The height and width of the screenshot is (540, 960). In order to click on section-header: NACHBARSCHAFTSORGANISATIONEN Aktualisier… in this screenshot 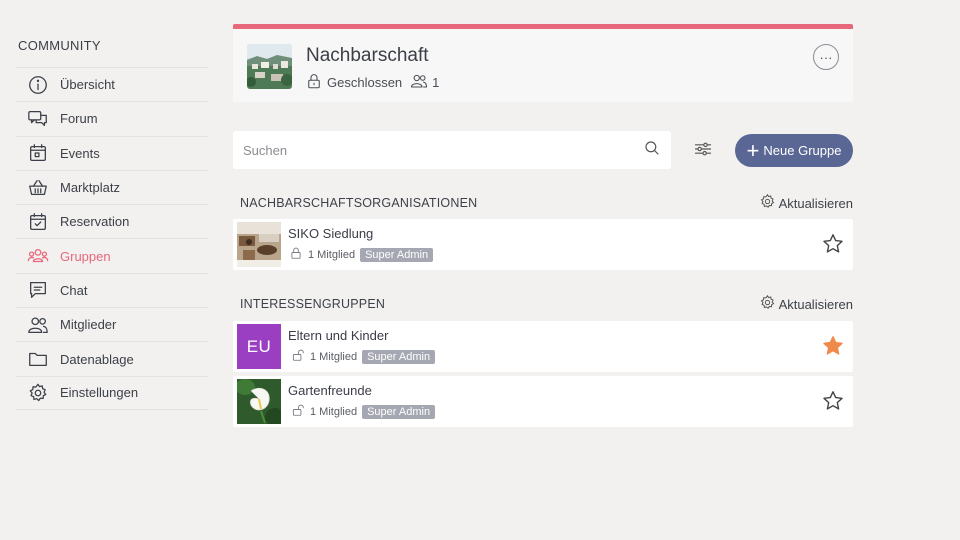, I will do `click(543, 203)`.